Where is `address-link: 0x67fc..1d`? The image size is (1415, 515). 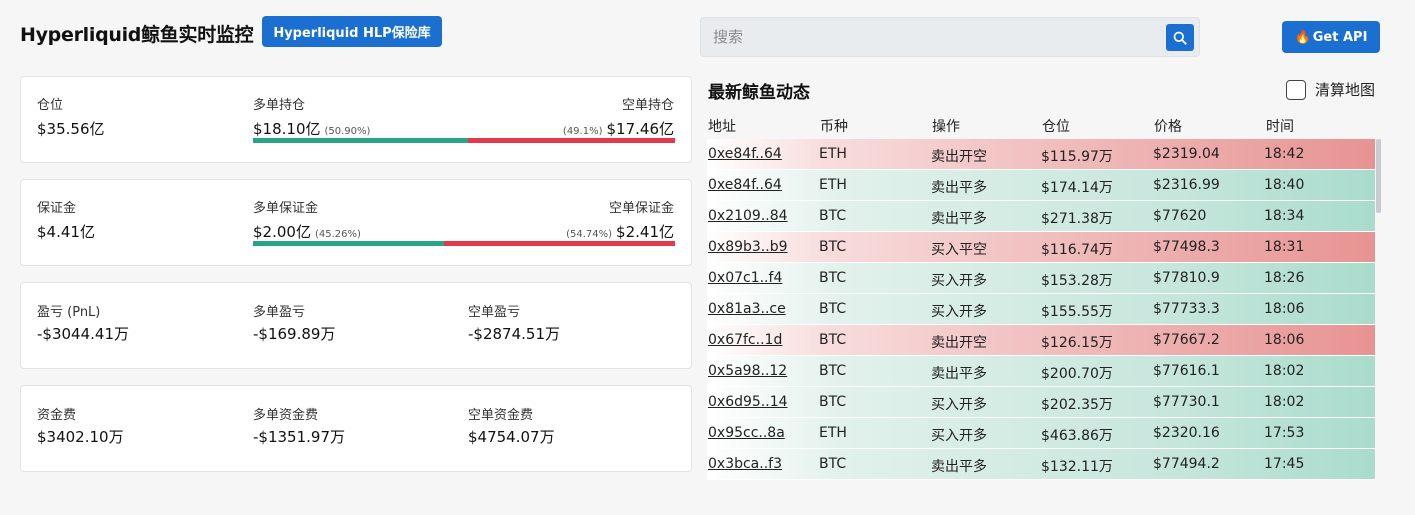
address-link: 0x67fc..1d is located at coordinates (745, 340).